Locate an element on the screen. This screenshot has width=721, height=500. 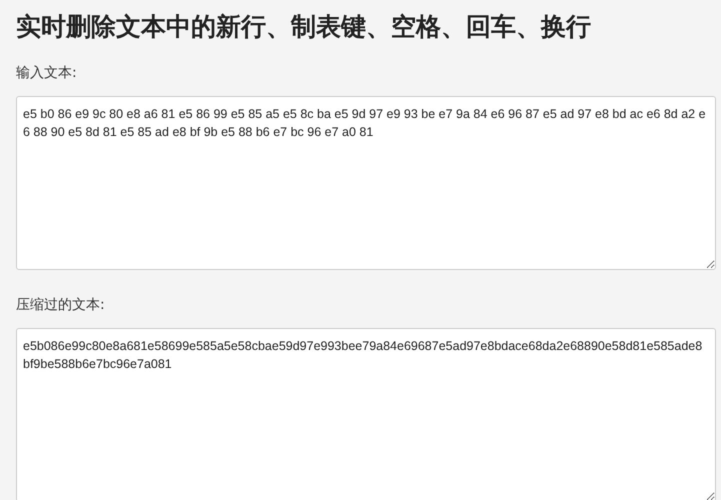
field-label: 压缩过的文本: is located at coordinates (60, 305).